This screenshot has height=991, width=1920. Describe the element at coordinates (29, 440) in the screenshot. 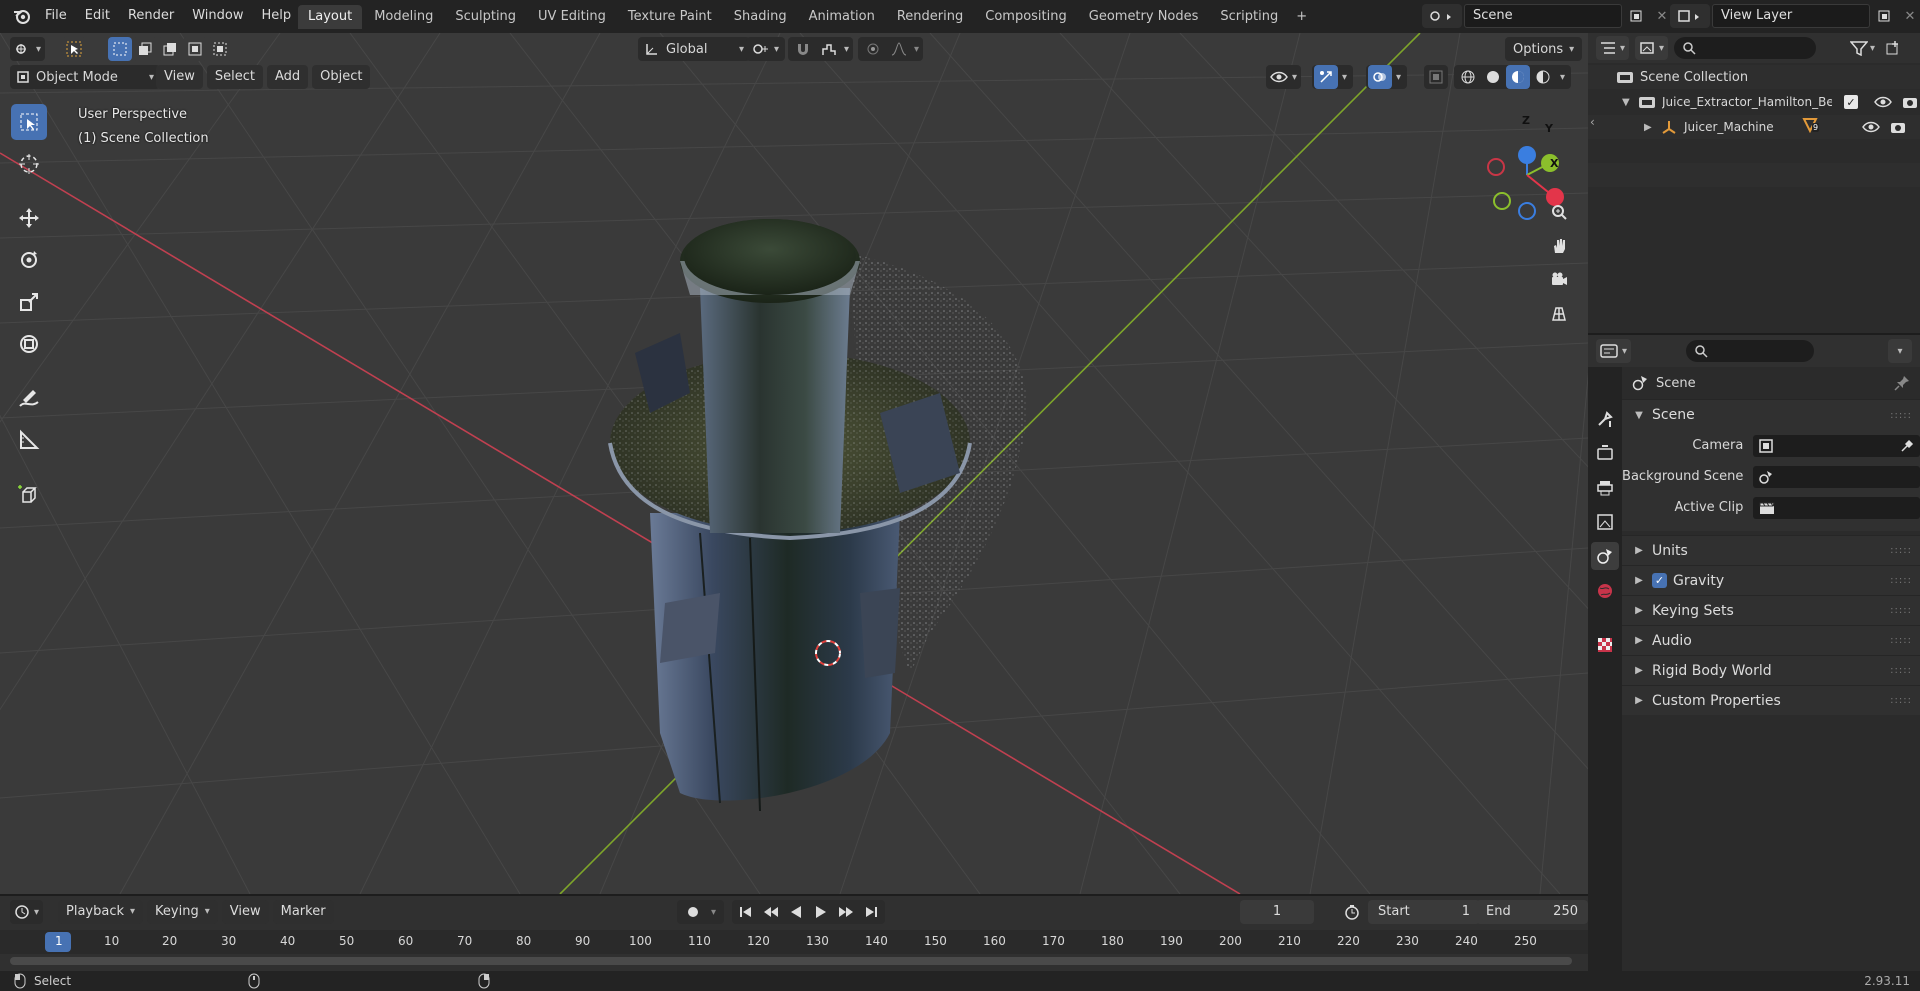

I see `measure-tool` at that location.